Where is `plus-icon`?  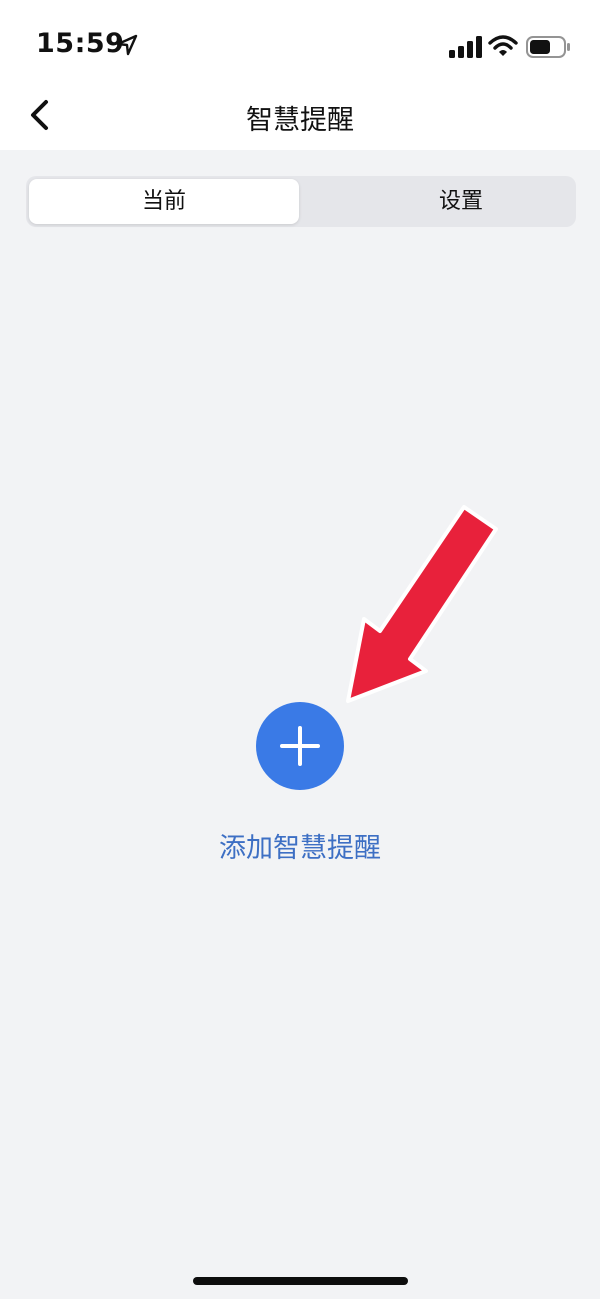
plus-icon is located at coordinates (300, 746).